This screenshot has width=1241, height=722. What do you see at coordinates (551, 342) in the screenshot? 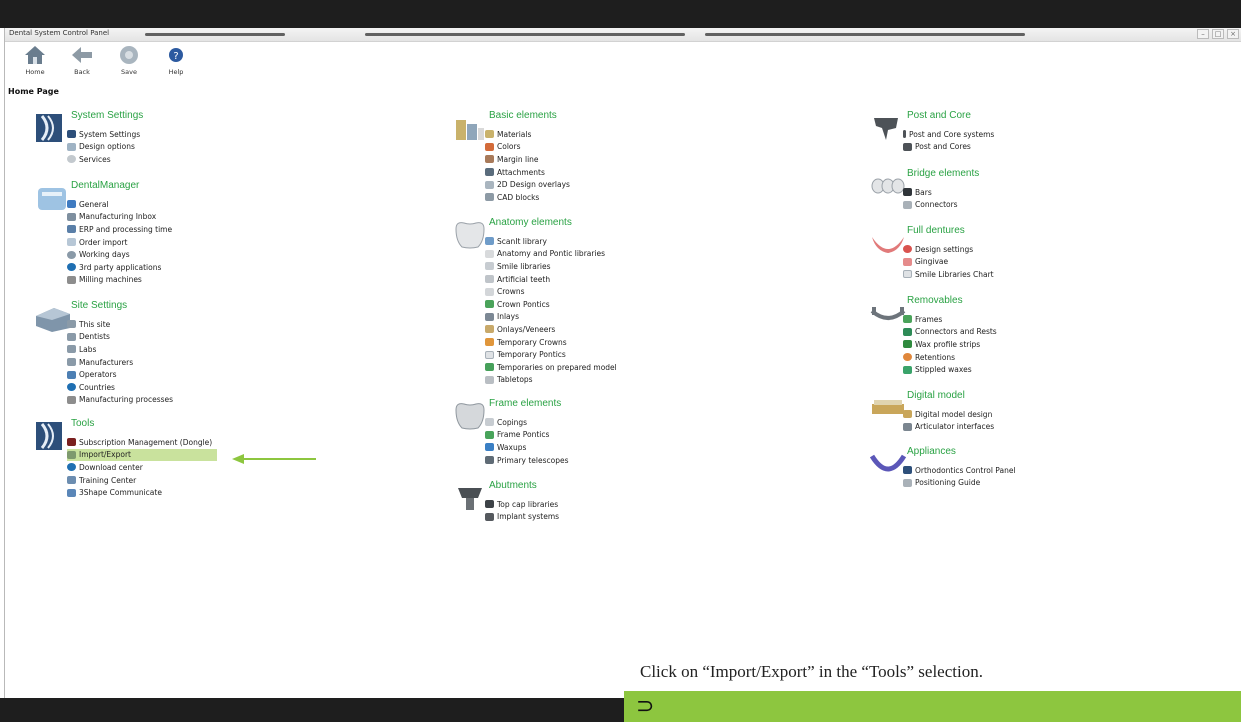
I see `link-temporary-crowns: Temporary Crowns` at bounding box center [551, 342].